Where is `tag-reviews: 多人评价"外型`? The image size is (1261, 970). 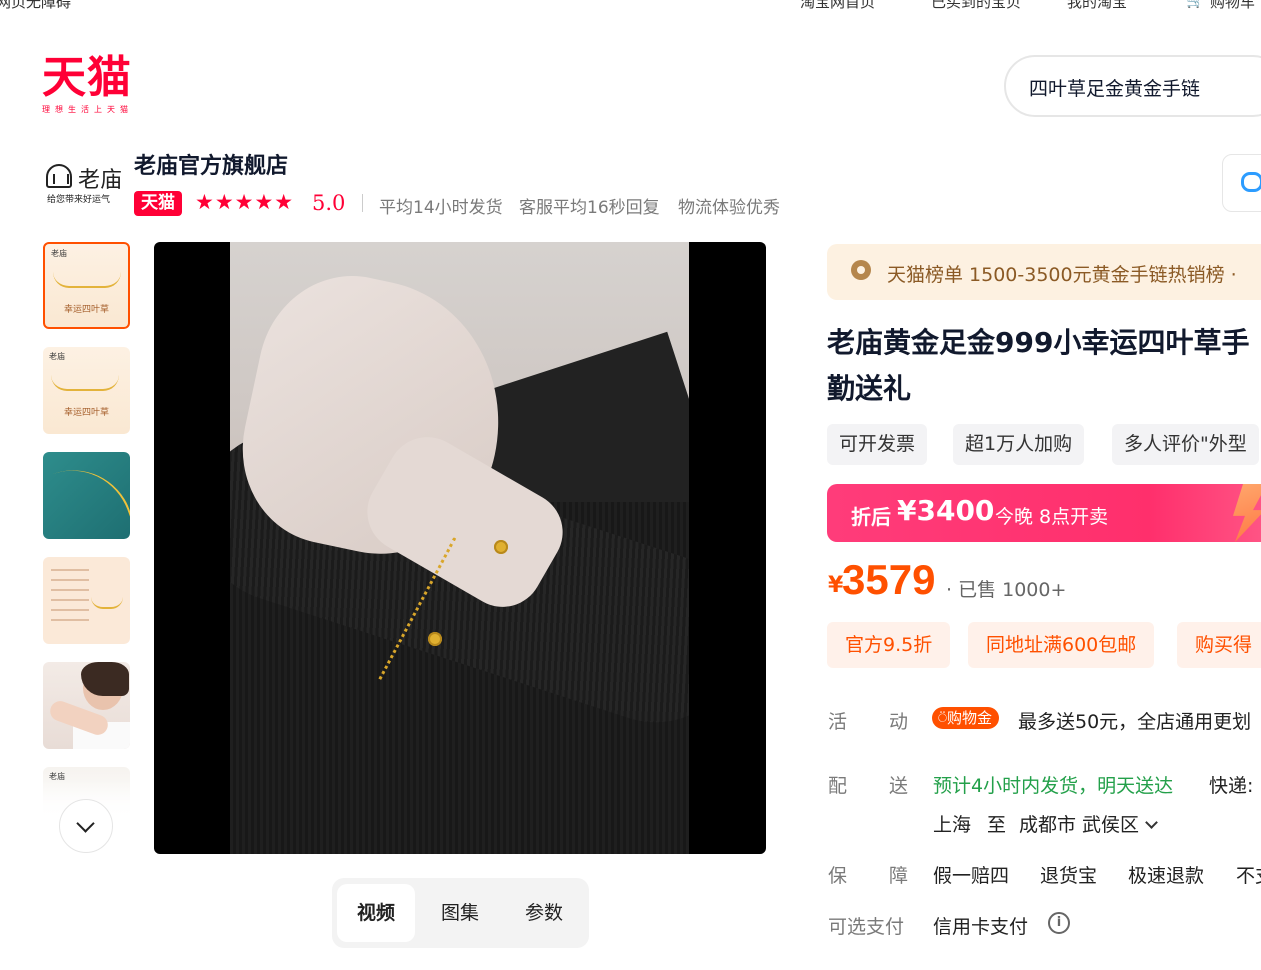 tag-reviews: 多人评价"外型 is located at coordinates (1185, 444).